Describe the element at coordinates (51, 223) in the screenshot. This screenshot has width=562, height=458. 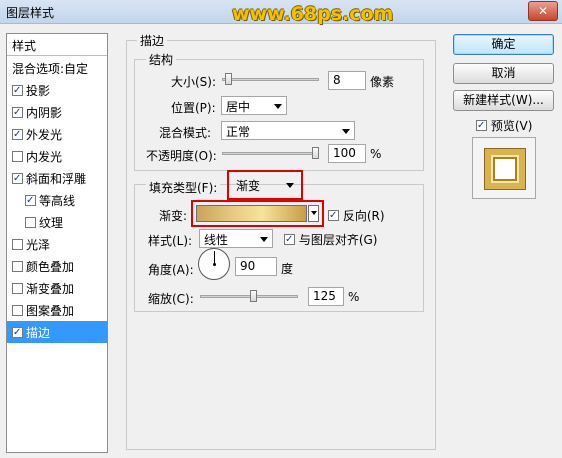
I see `style-item-label: 纹理` at that location.